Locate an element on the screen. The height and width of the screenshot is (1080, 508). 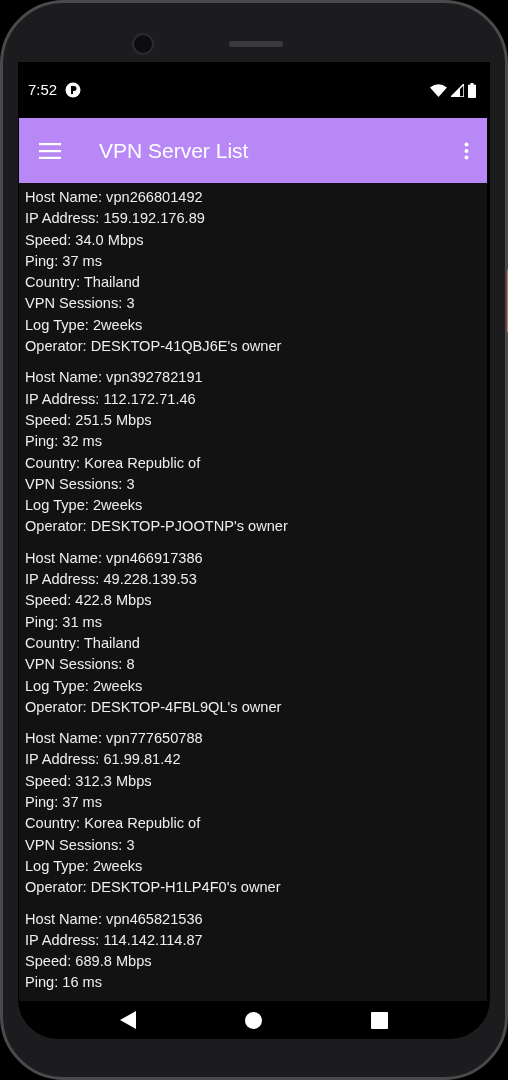
home-icon is located at coordinates (253, 1020).